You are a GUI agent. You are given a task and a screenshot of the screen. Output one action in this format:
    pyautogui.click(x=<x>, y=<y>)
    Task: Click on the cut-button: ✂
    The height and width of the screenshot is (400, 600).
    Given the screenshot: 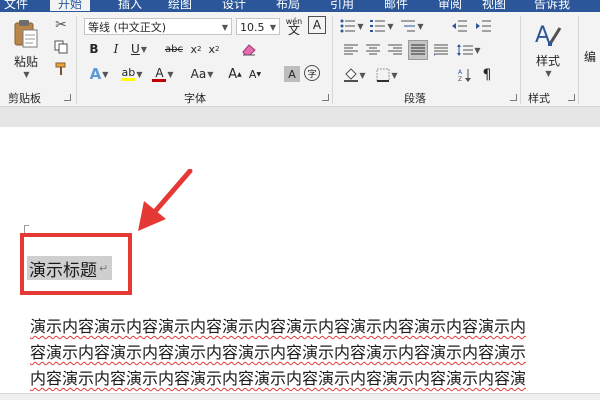 What is the action you would take?
    pyautogui.click(x=61, y=25)
    